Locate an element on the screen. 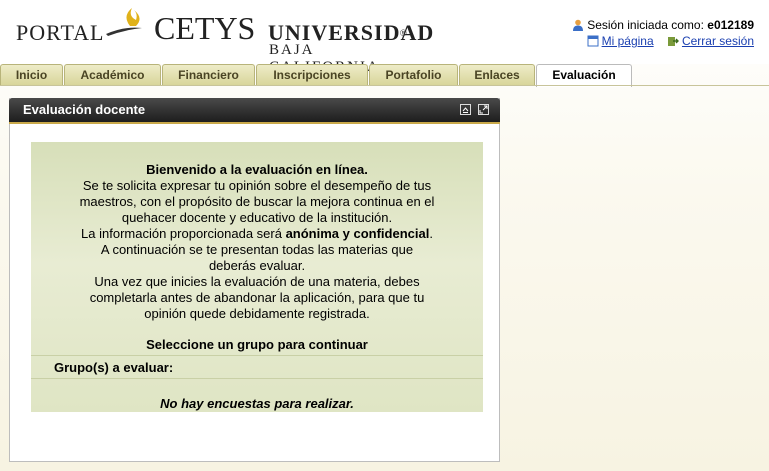 This screenshot has height=471, width=769. intro-line: opinión quede debidamente registrada. is located at coordinates (257, 313).